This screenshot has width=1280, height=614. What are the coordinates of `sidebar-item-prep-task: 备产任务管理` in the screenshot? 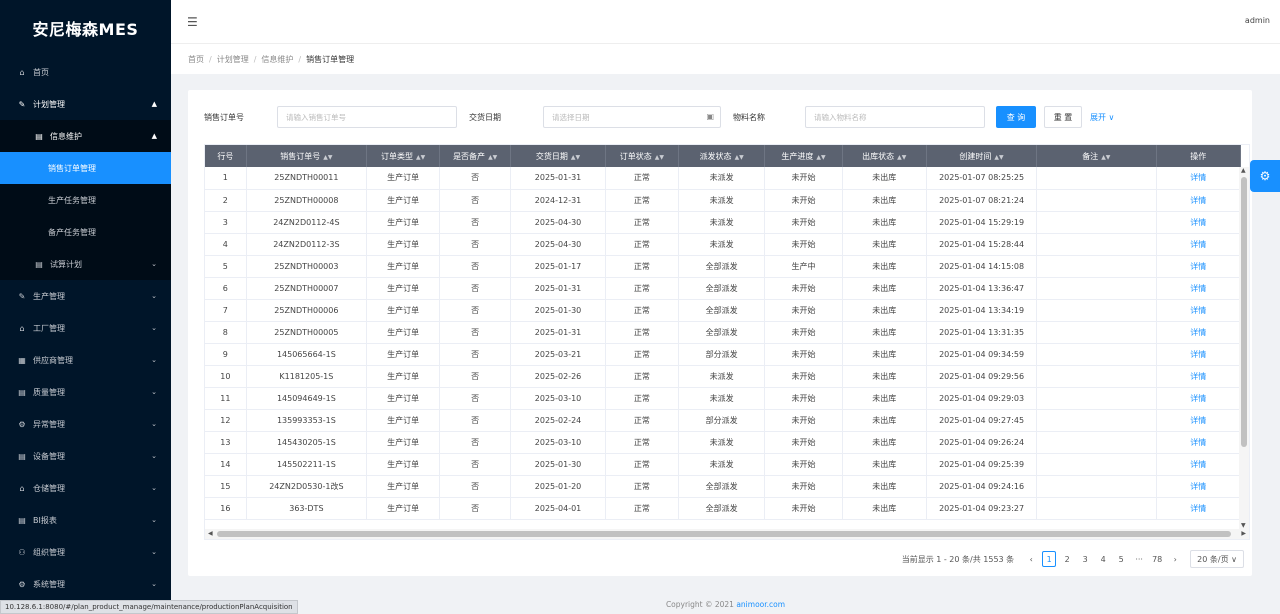 It's located at (85, 232).